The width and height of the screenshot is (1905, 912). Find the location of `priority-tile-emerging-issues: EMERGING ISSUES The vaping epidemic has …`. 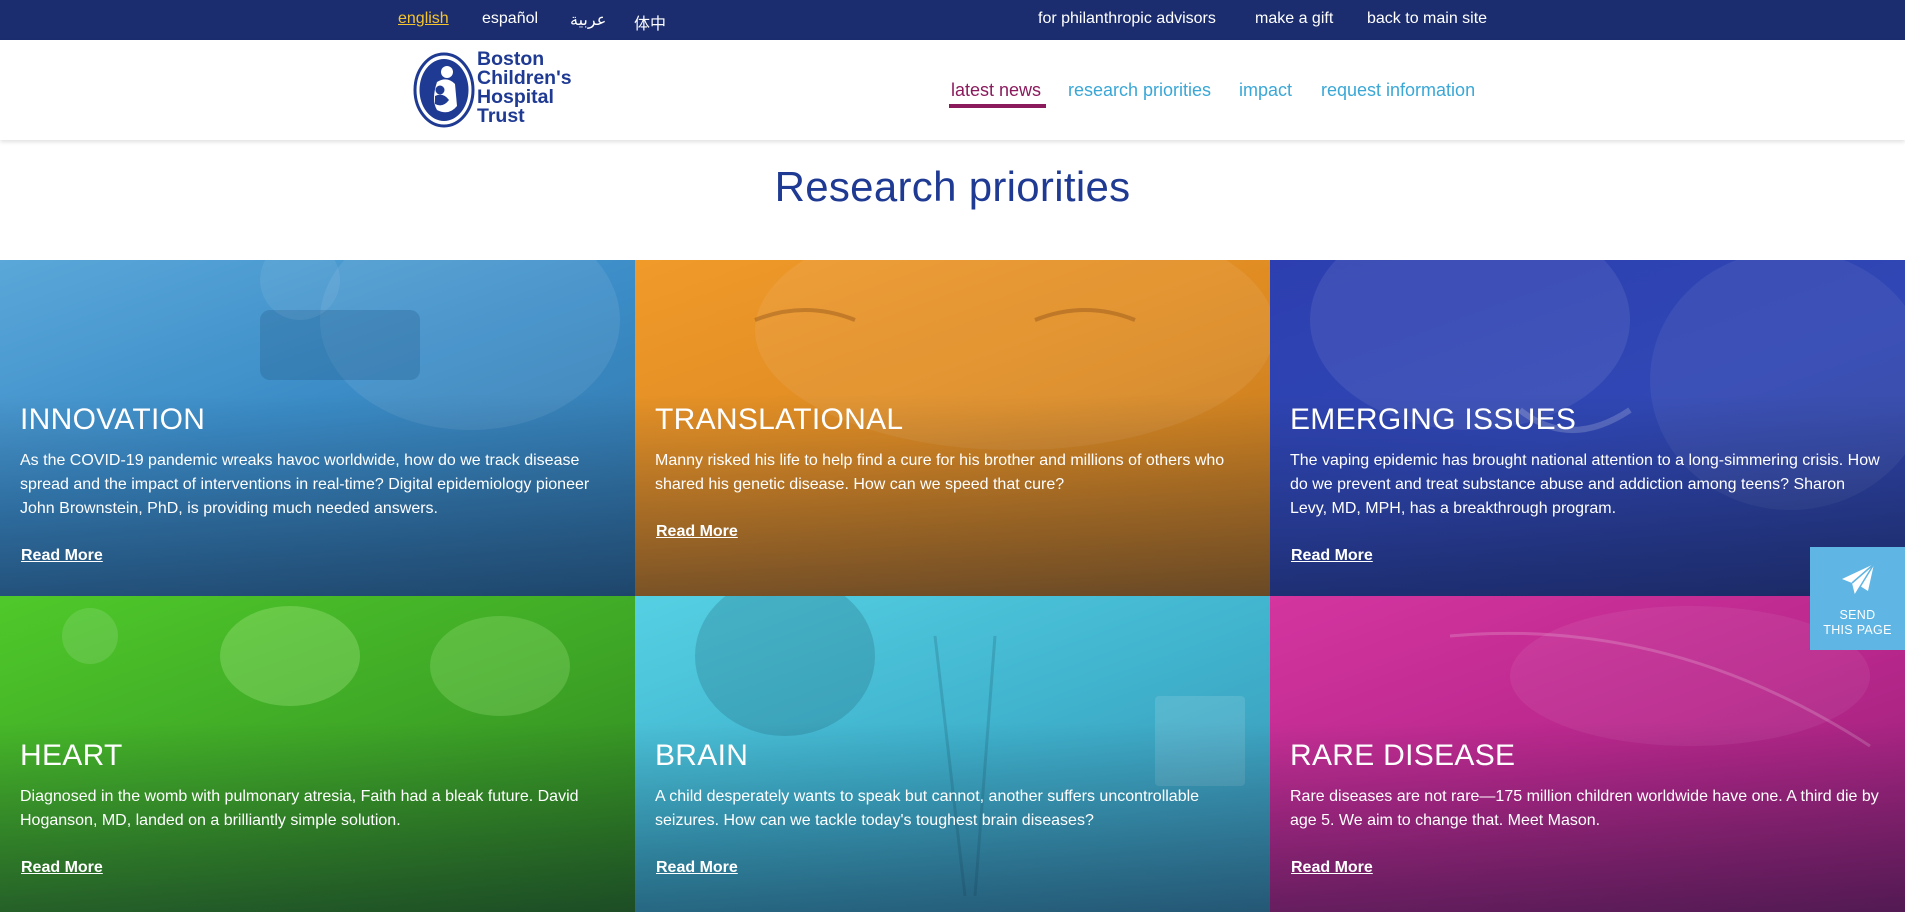

priority-tile-emerging-issues: EMERGING ISSUES The vaping epidemic has … is located at coordinates (1587, 428).